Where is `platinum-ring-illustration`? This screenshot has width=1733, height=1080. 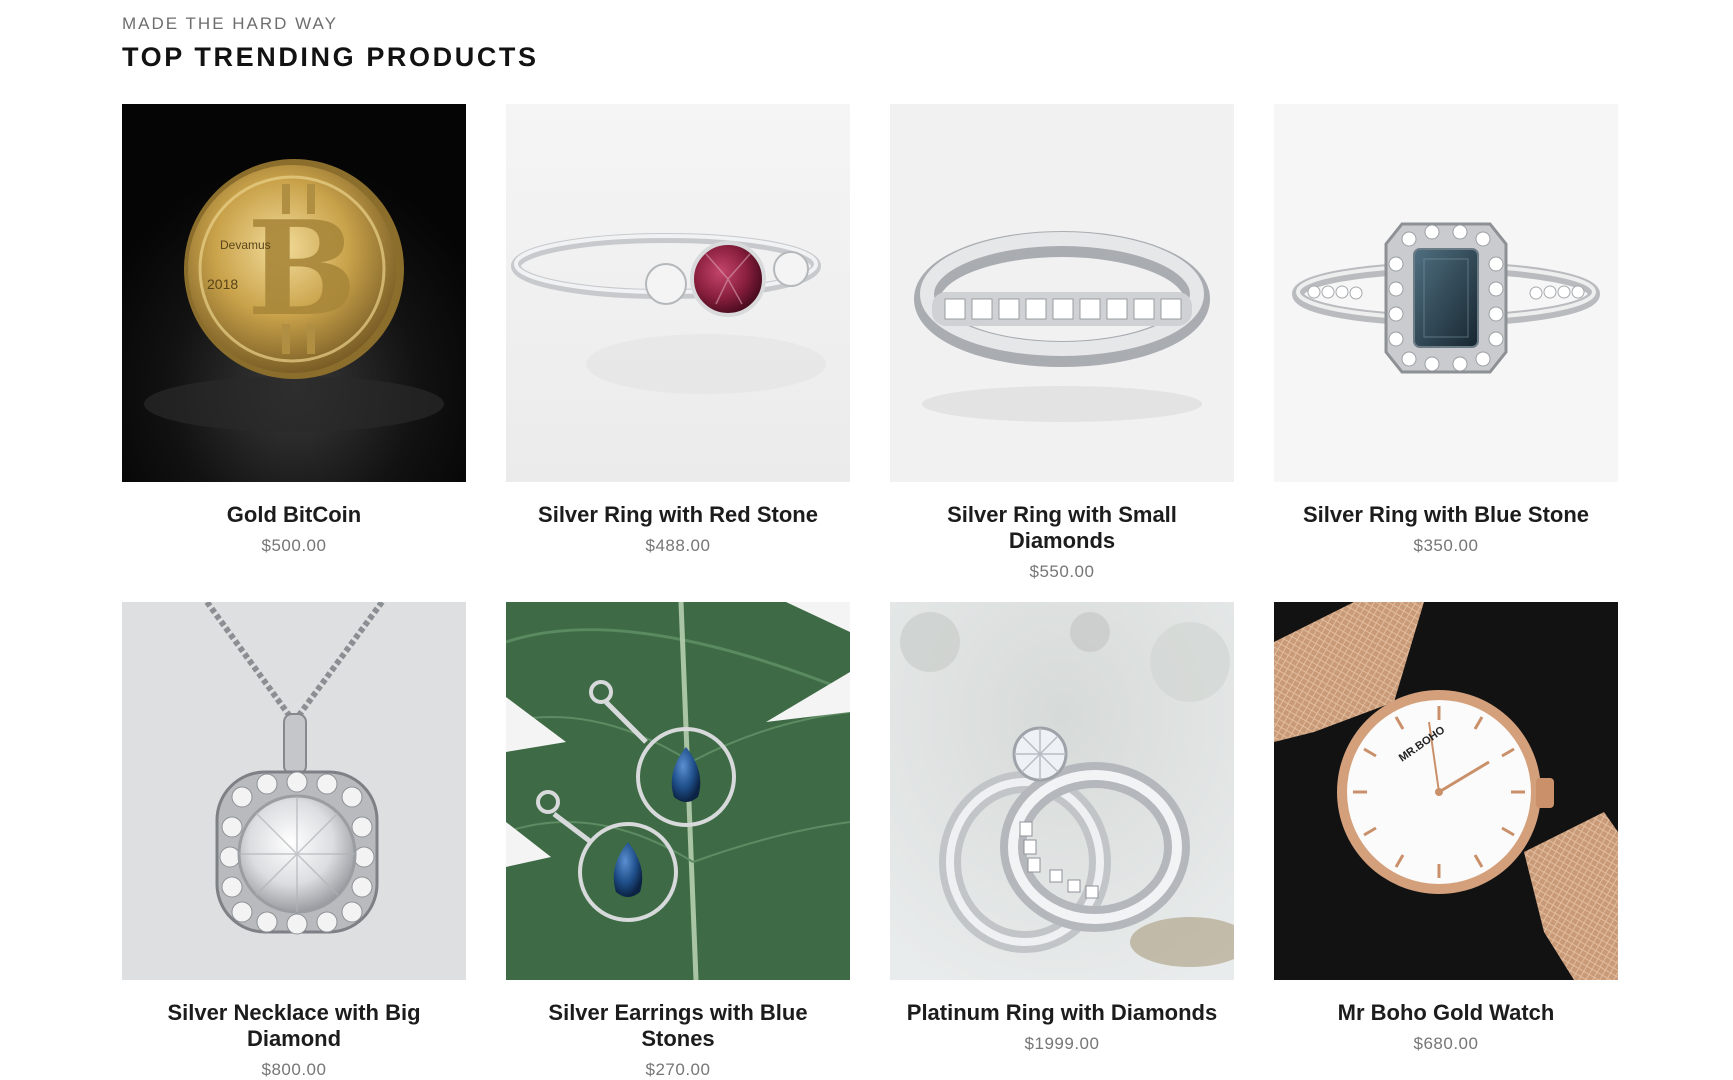
platinum-ring-illustration is located at coordinates (1062, 791).